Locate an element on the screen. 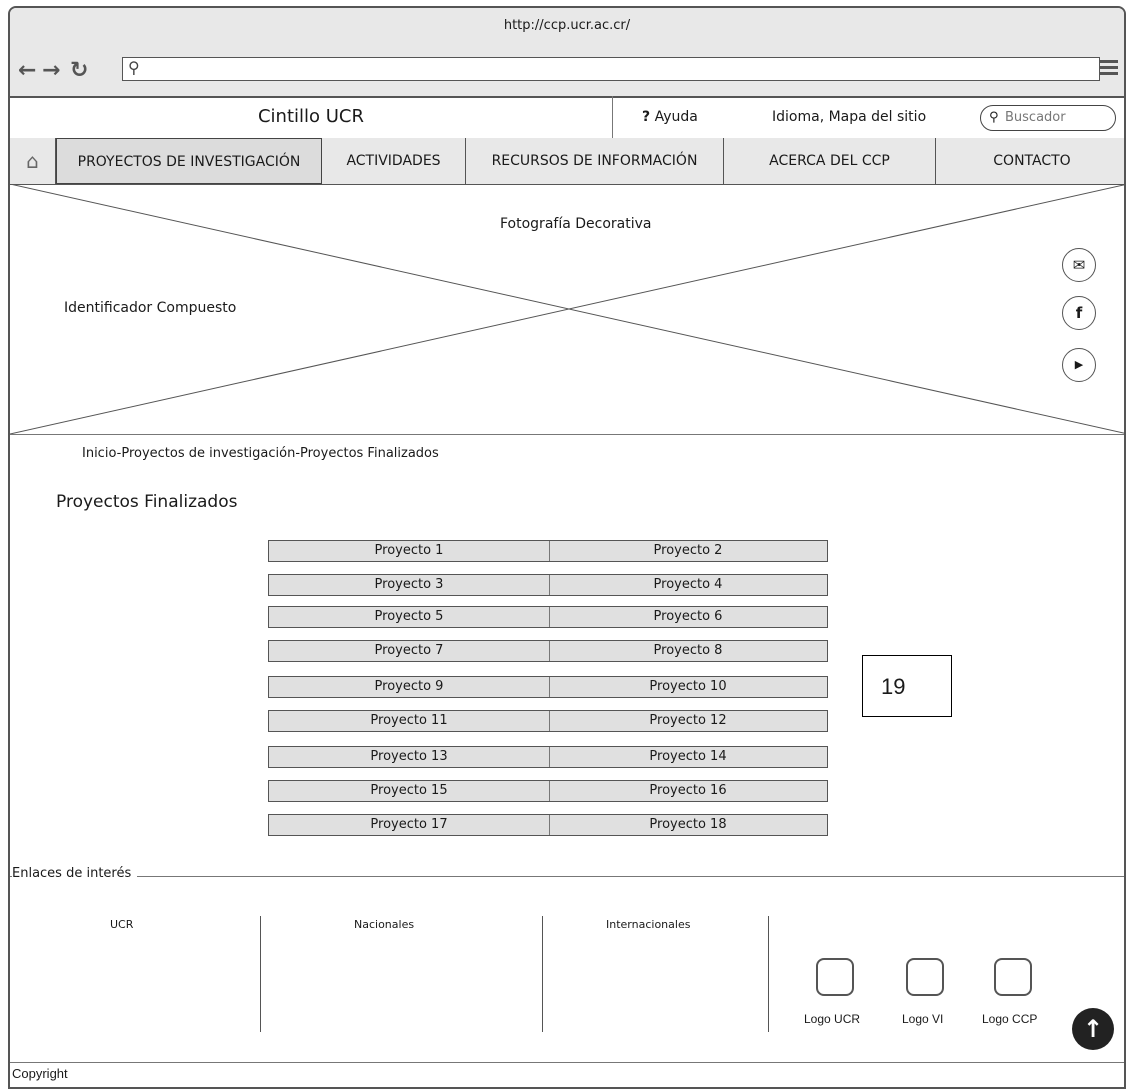 The image size is (1126, 1089). logo-ccp-label: Logo CCP is located at coordinates (1010, 1019).